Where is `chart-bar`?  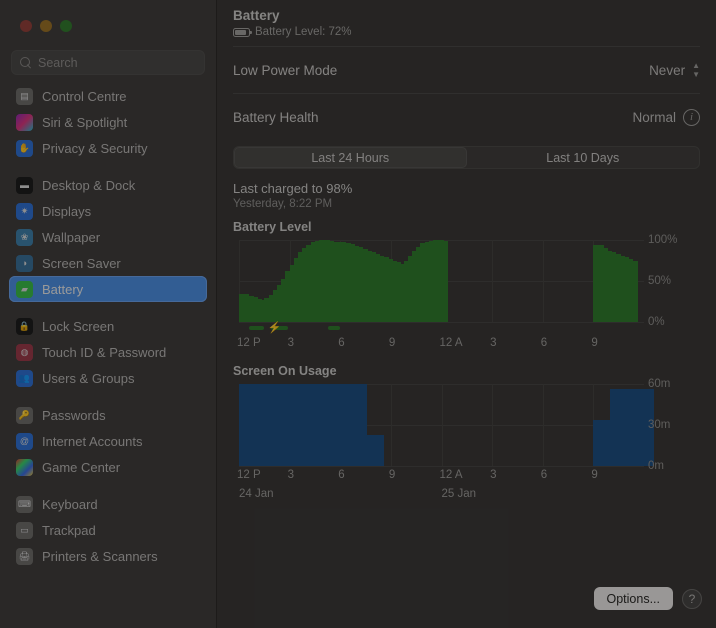 chart-bar is located at coordinates (362, 450).